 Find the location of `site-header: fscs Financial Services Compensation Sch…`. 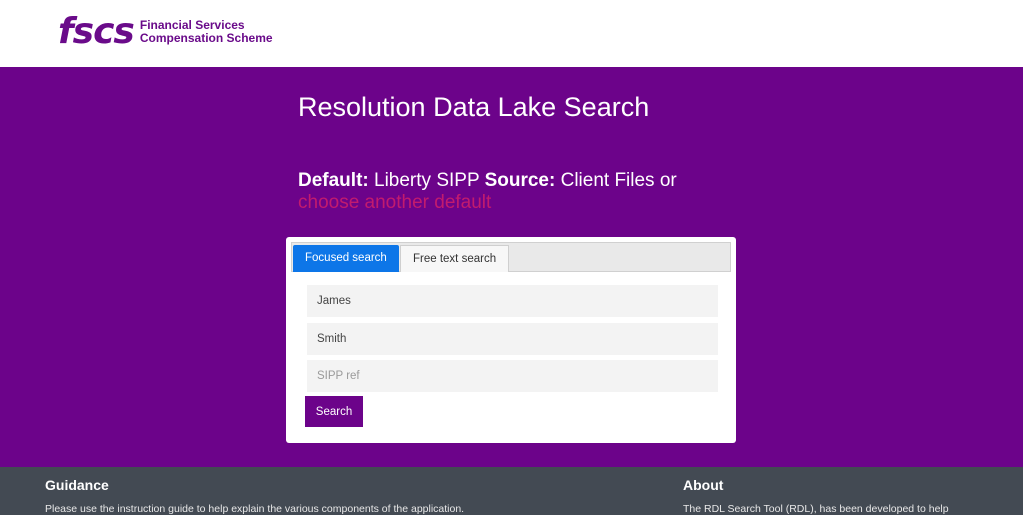

site-header: fscs Financial Services Compensation Sch… is located at coordinates (511, 33).